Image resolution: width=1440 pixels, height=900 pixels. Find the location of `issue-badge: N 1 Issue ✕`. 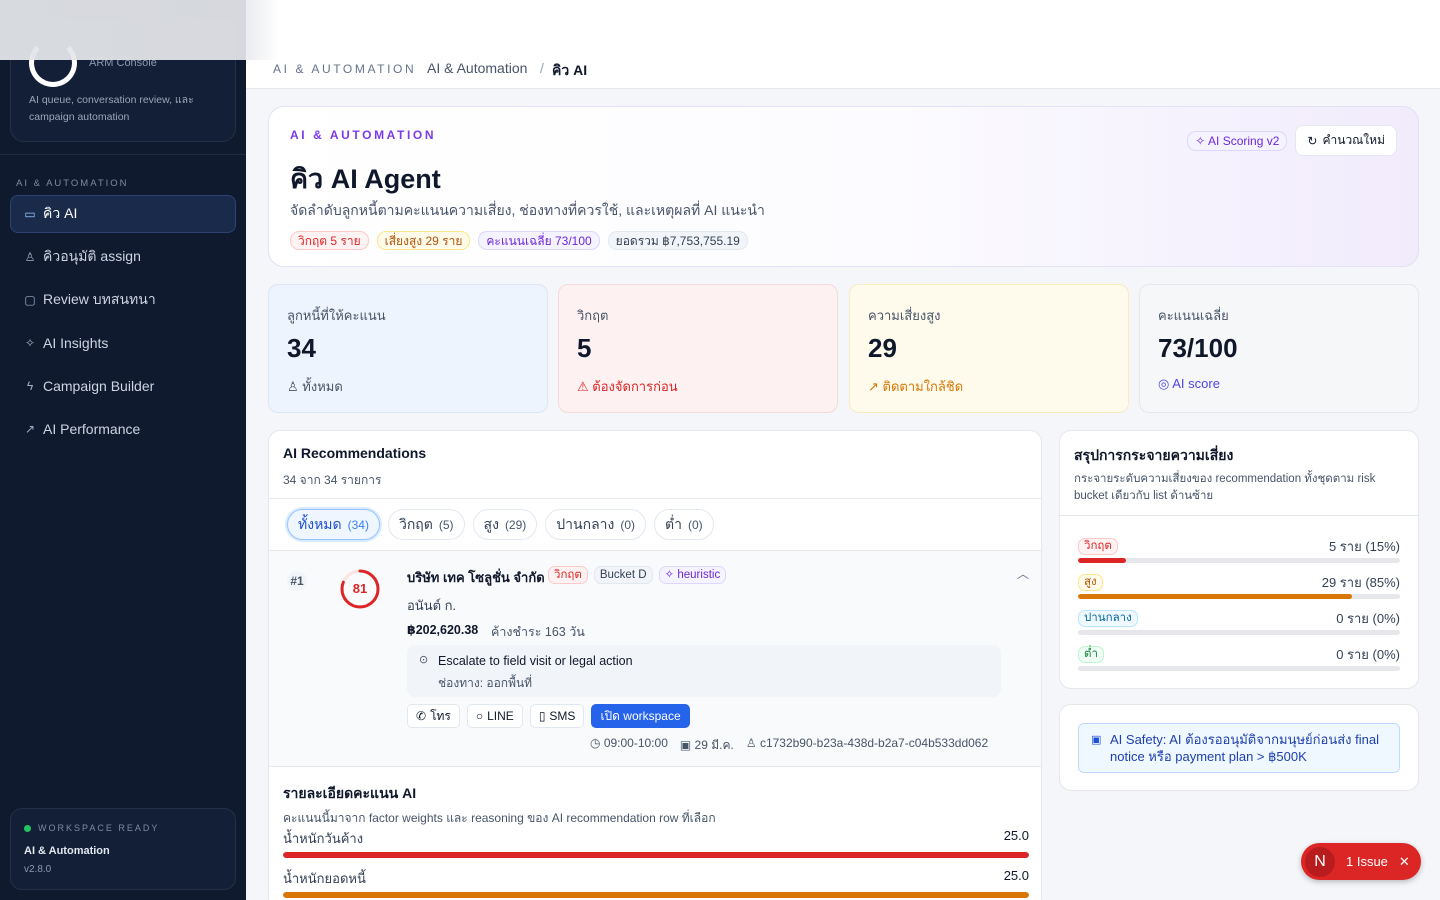

issue-badge: N 1 Issue ✕ is located at coordinates (1361, 861).